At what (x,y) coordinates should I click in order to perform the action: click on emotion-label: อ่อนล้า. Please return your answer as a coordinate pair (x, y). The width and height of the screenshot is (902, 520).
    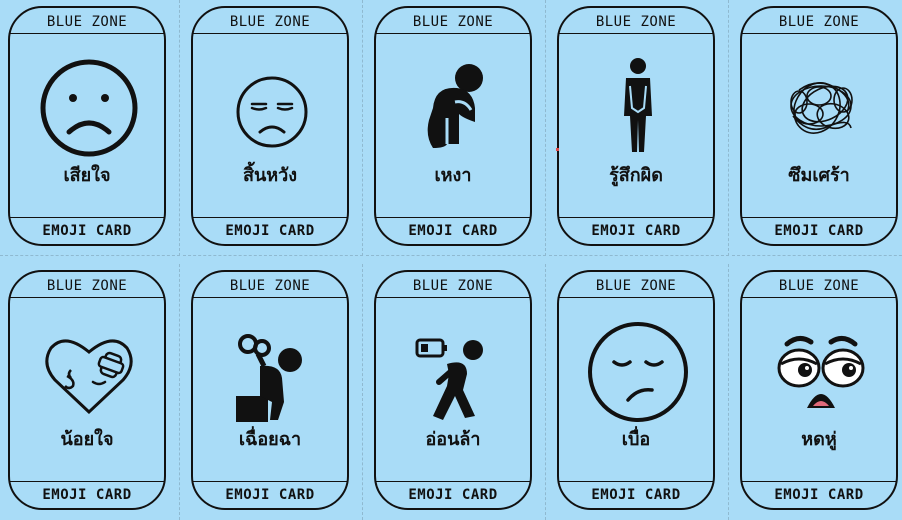
    Looking at the image, I should click on (453, 439).